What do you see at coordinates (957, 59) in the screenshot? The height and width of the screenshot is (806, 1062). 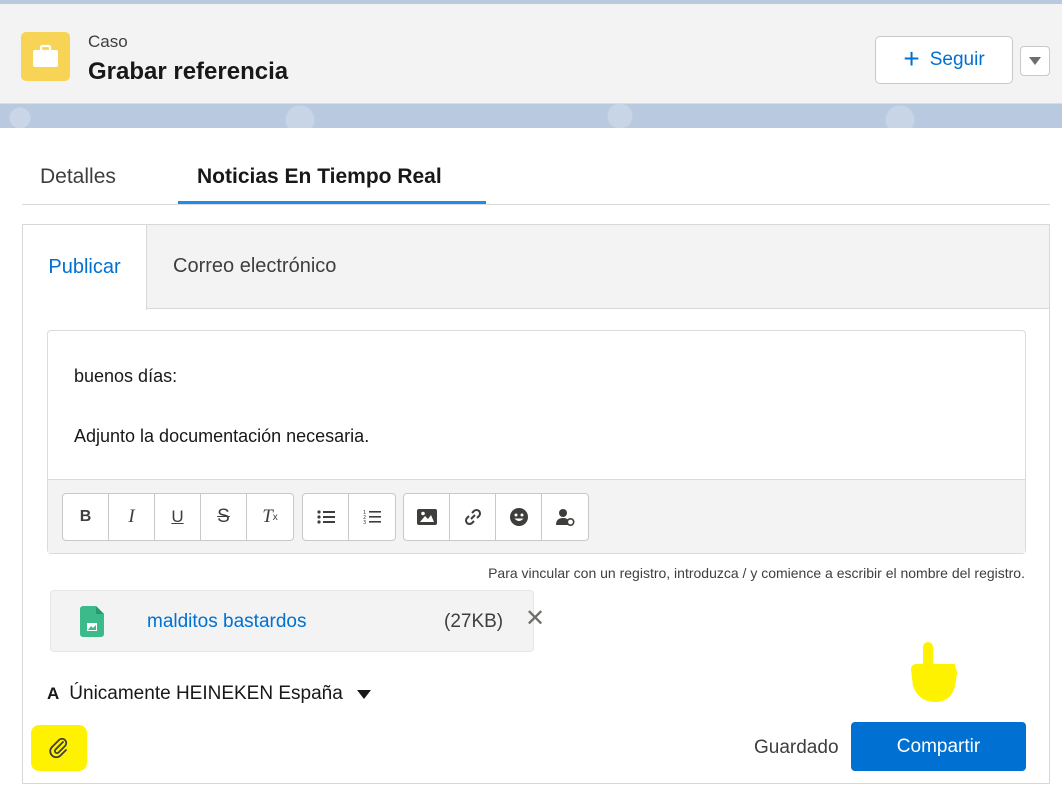 I see `follow-button-label: Seguir` at bounding box center [957, 59].